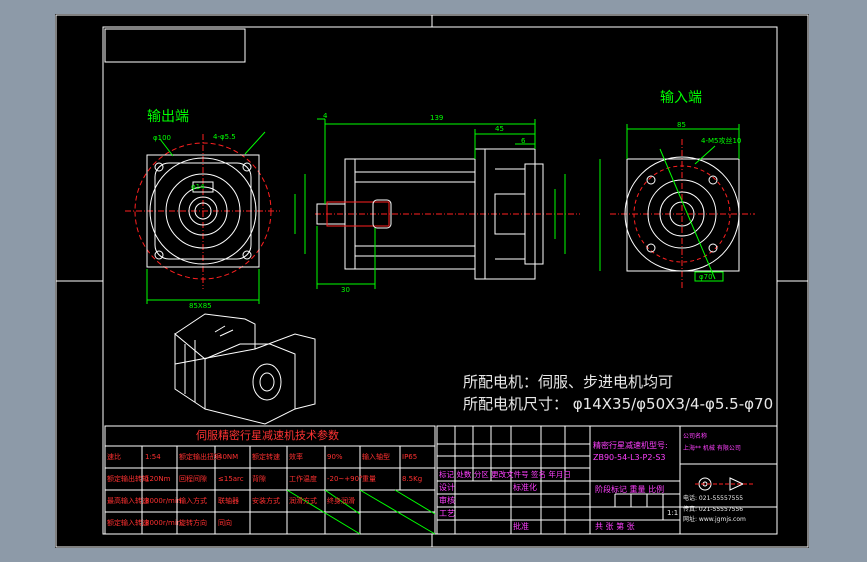  I want to click on param-cell: 90%, so click(335, 457).